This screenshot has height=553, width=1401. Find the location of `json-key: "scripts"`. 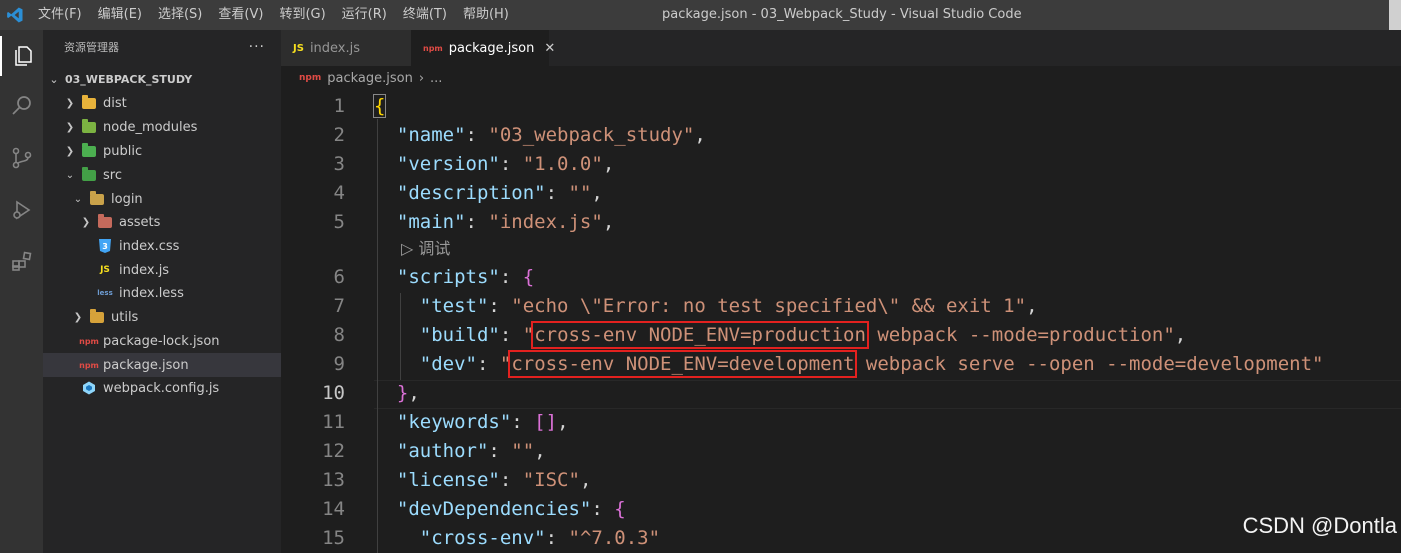

json-key: "scripts" is located at coordinates (448, 277).